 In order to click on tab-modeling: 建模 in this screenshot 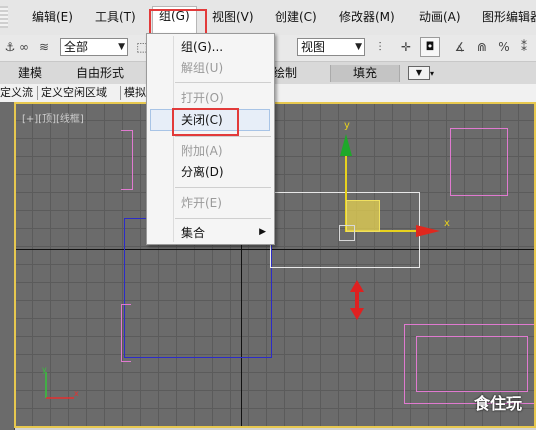, I will do `click(30, 73)`.